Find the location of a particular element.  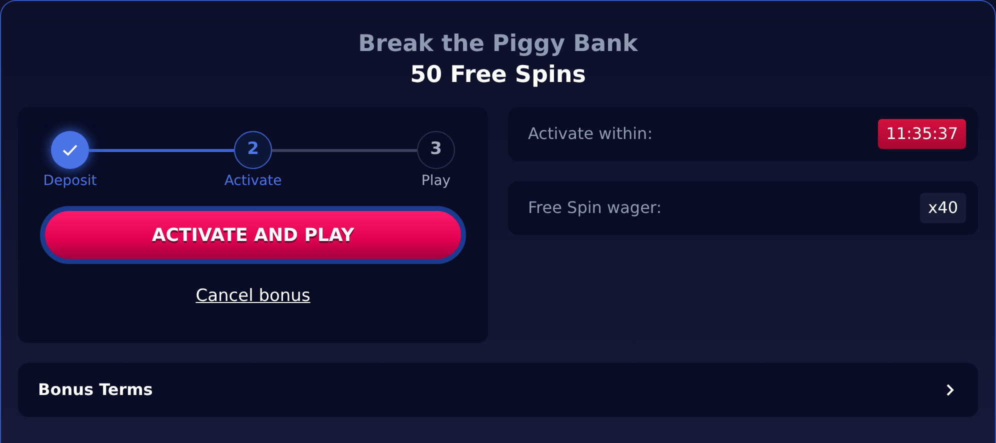

chevron-right-icon is located at coordinates (950, 390).